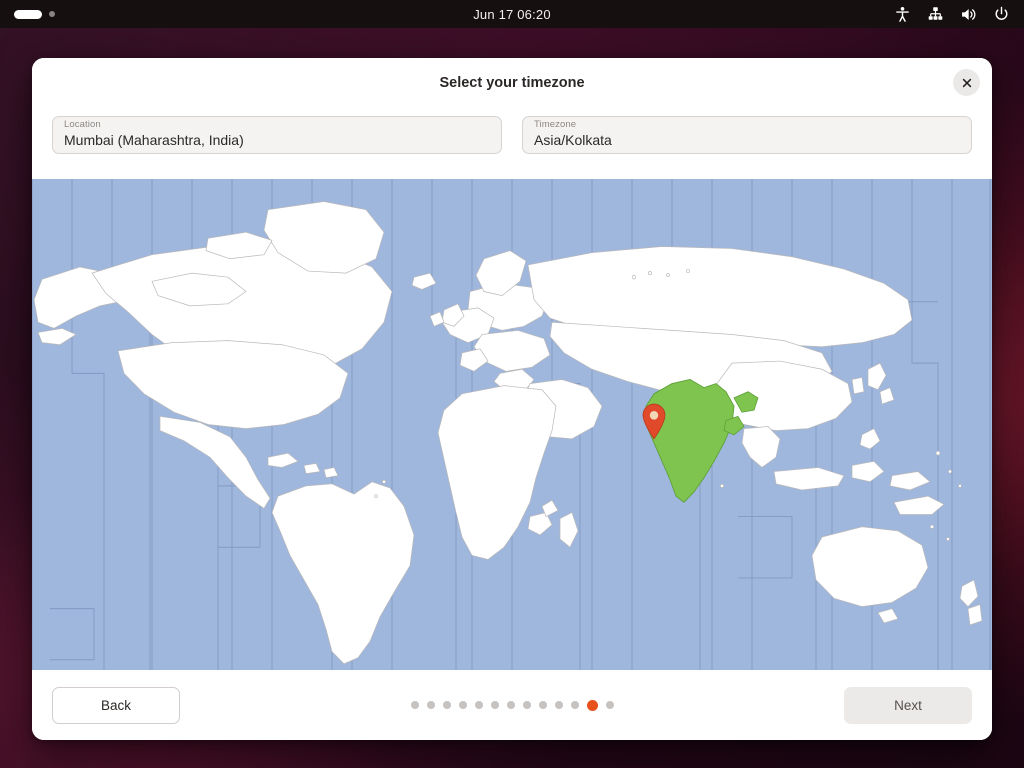  Describe the element at coordinates (555, 124) in the screenshot. I see `timezone-field-label: Timezone` at that location.